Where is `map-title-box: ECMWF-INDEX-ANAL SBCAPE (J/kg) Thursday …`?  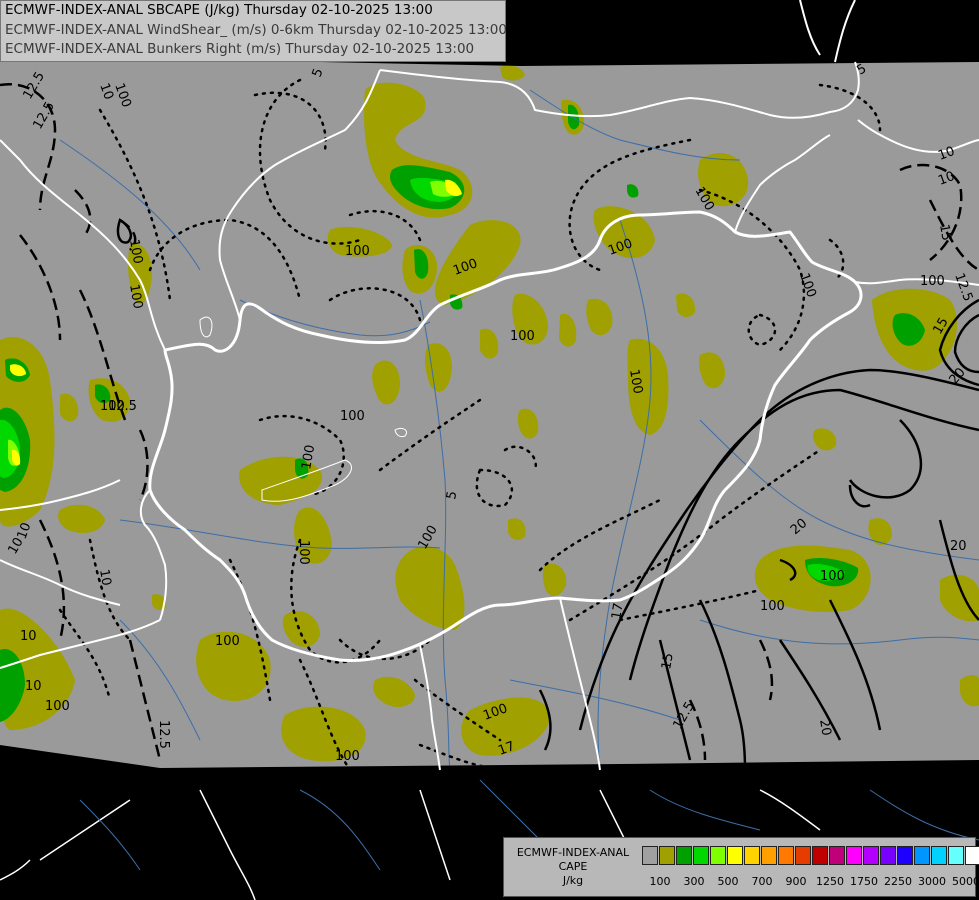 map-title-box: ECMWF-INDEX-ANAL SBCAPE (J/kg) Thursday … is located at coordinates (253, 31).